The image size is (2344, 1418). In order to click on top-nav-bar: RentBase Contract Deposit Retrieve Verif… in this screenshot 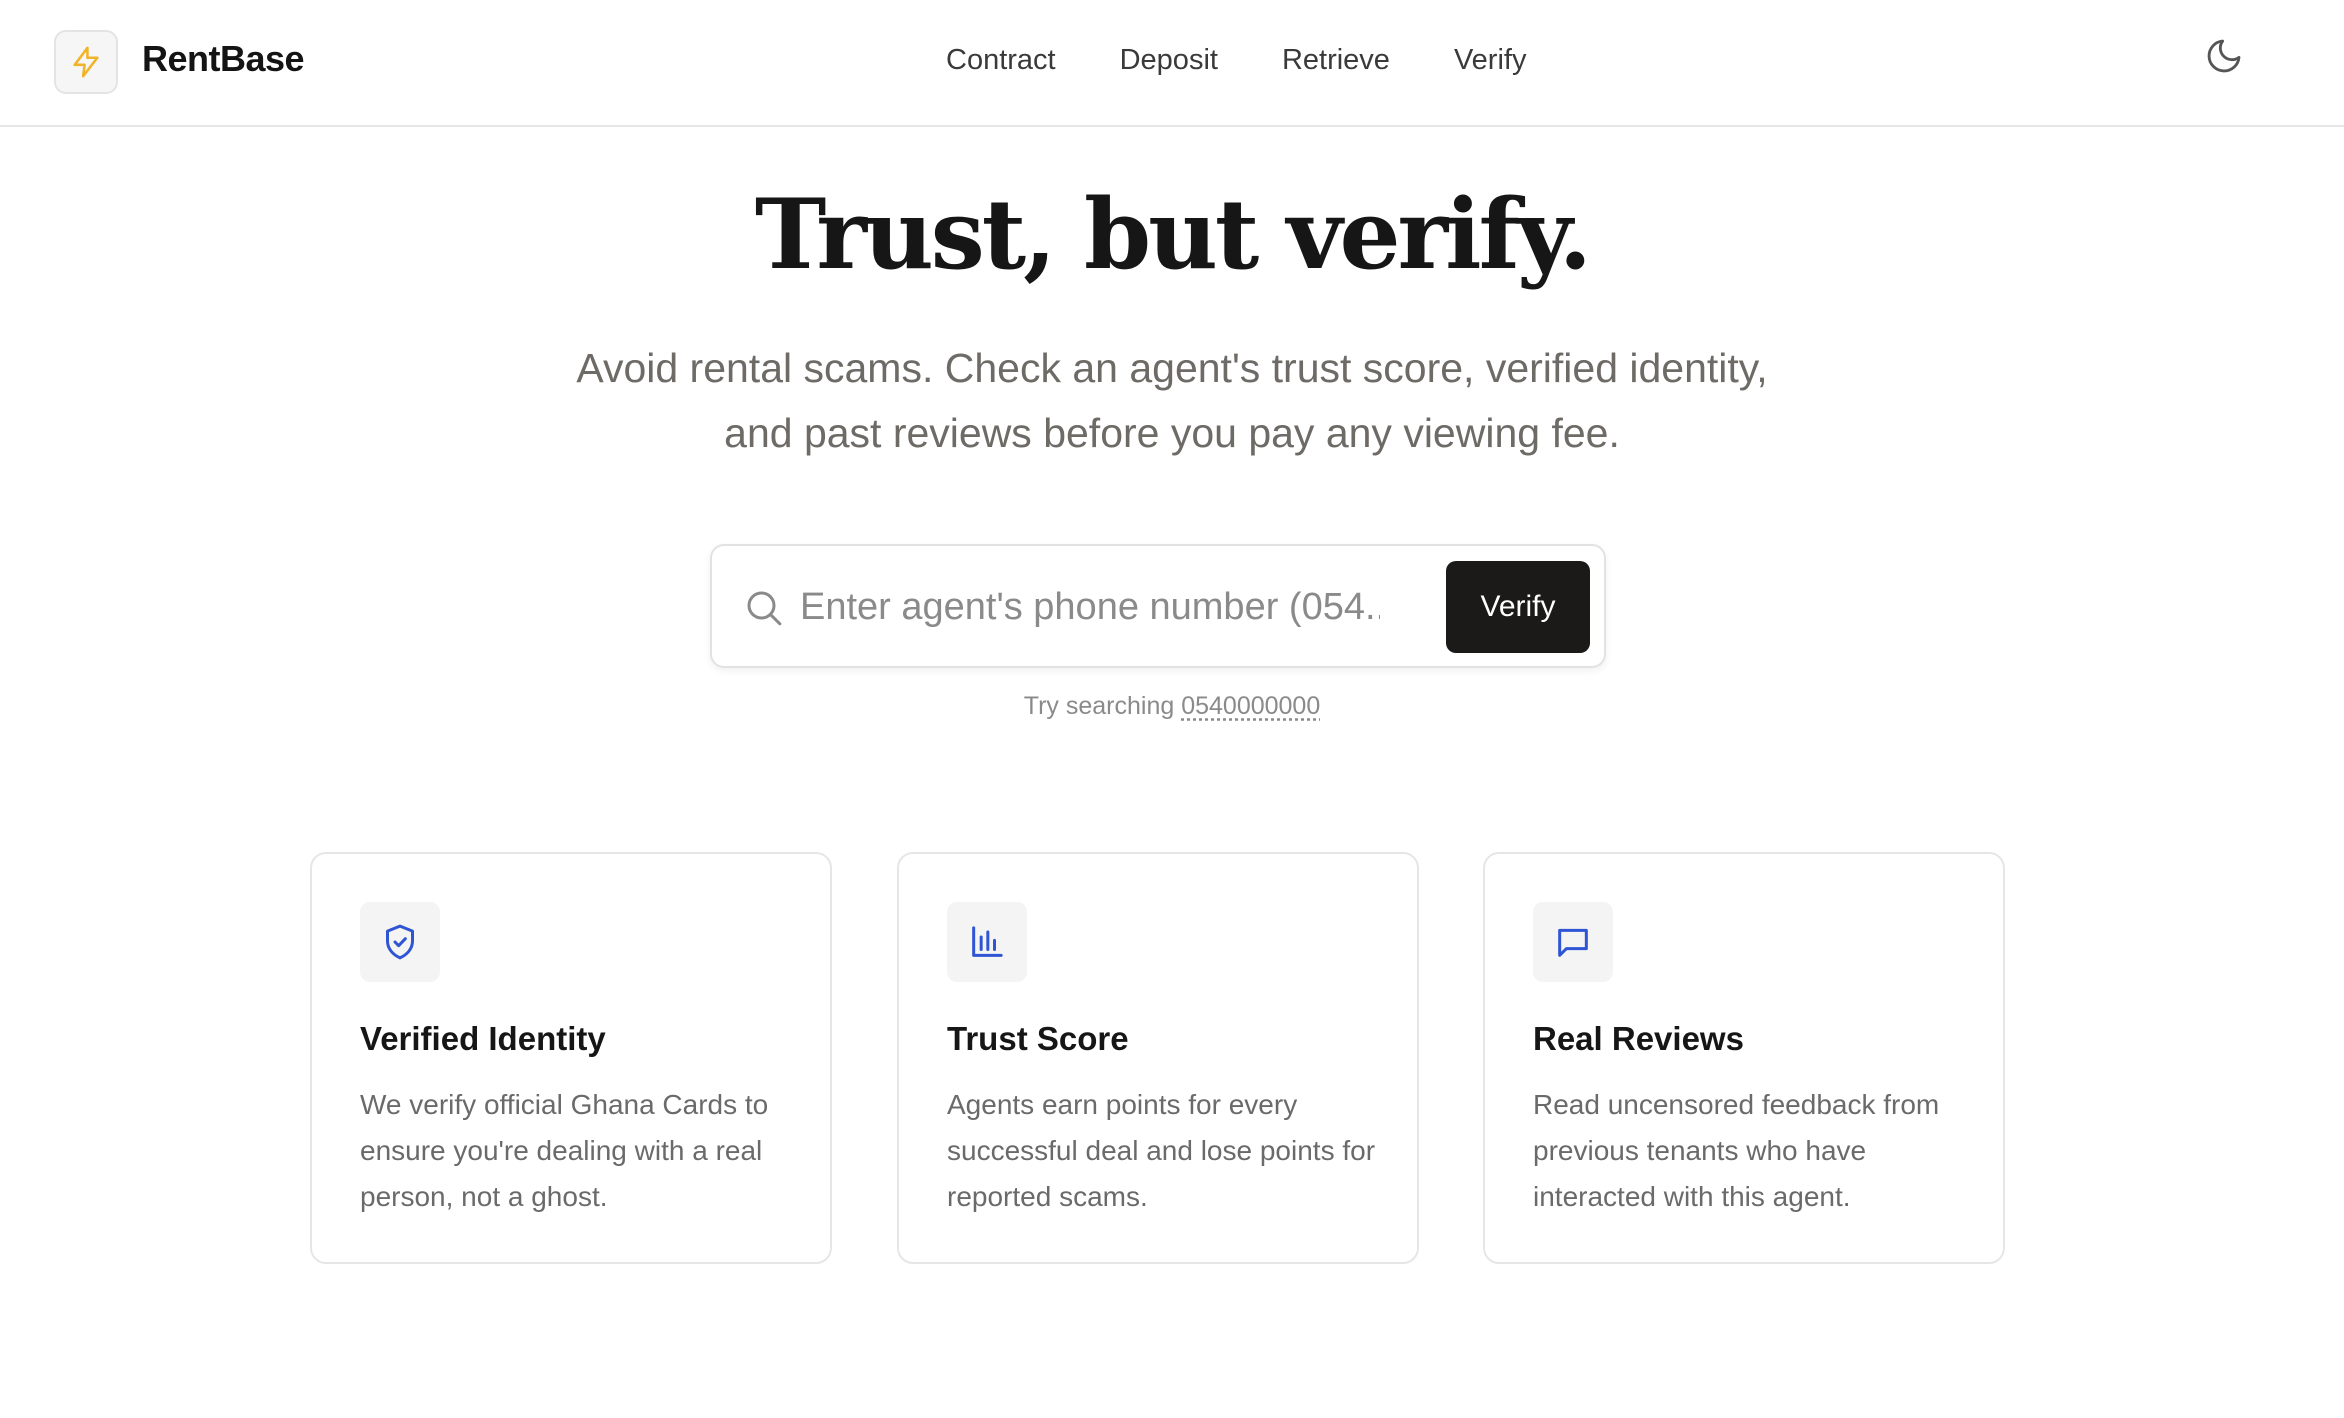, I will do `click(1172, 63)`.